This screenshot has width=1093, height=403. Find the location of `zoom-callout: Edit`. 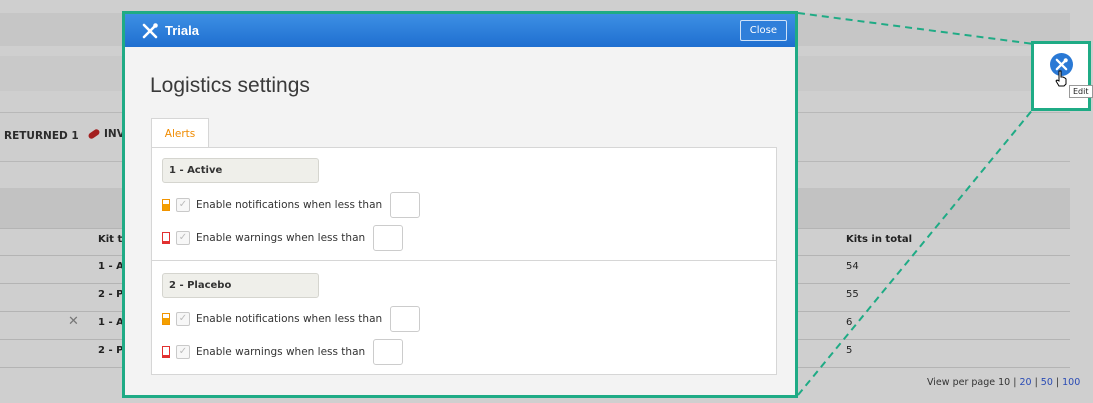

zoom-callout: Edit is located at coordinates (1062, 76).